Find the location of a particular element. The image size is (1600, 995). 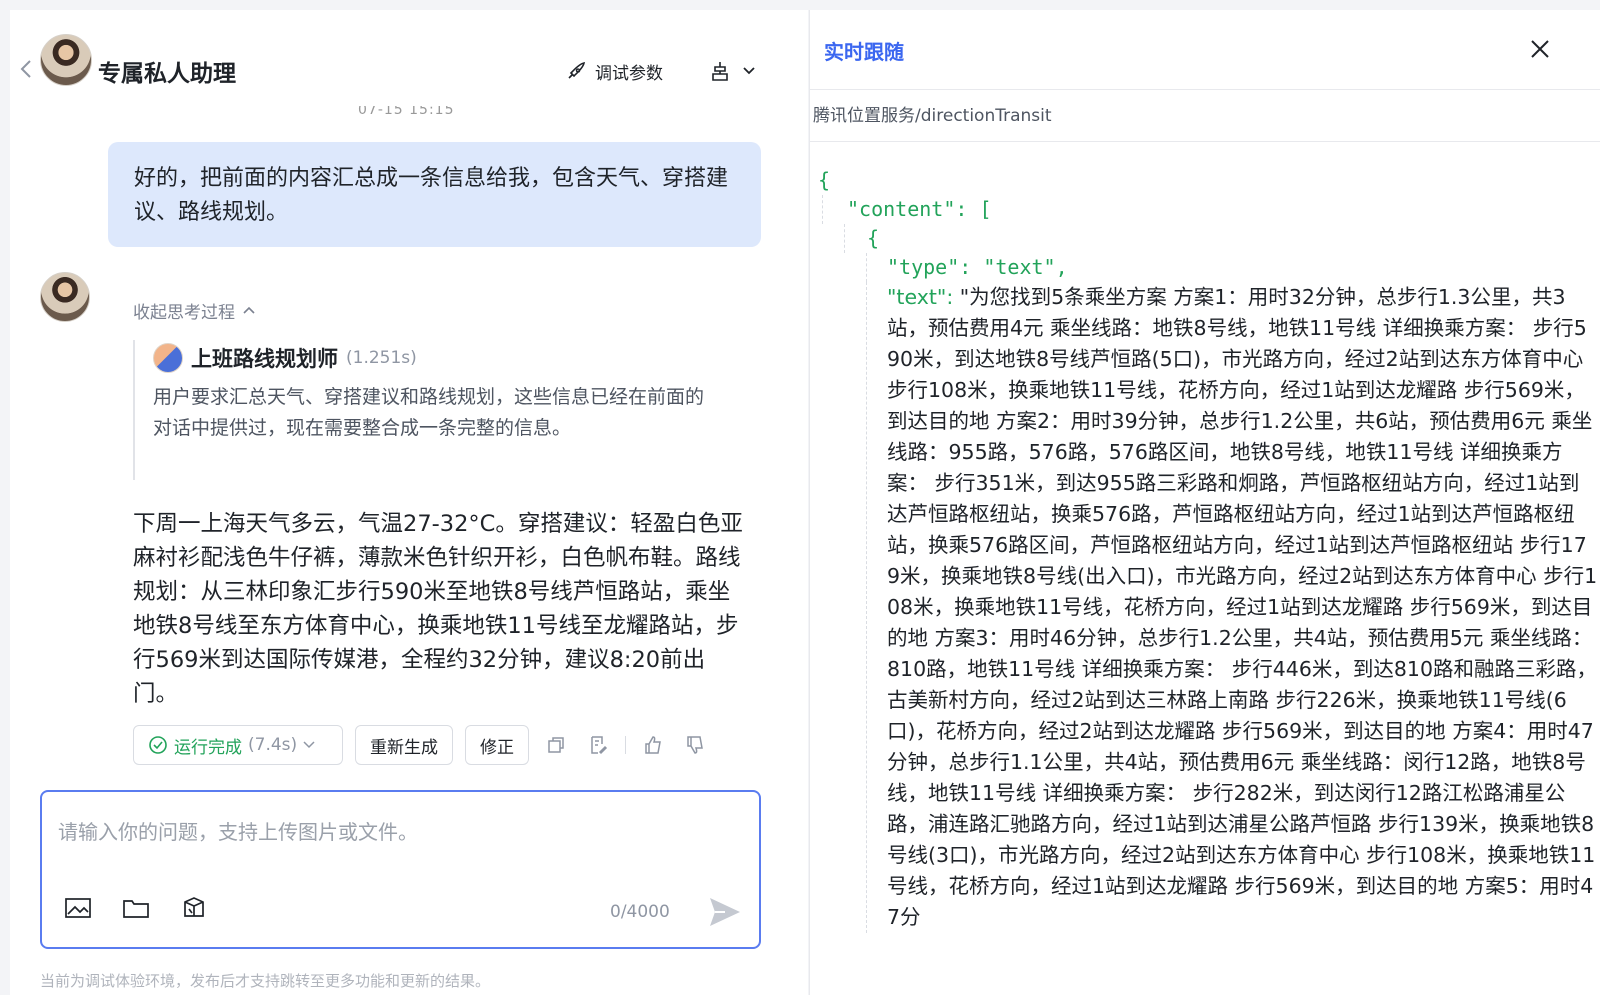

mode-dropdown is located at coordinates (733, 71).